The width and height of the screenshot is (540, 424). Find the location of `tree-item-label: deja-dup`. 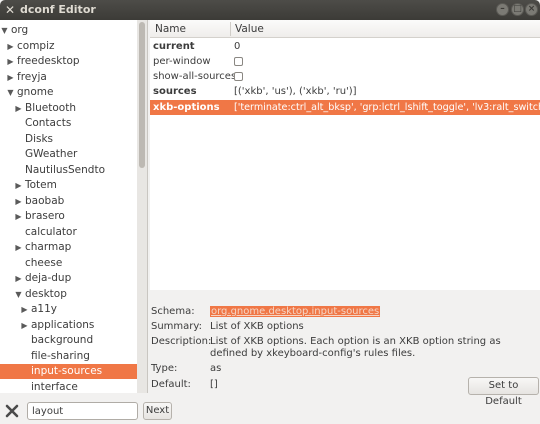

tree-item-label: deja-dup is located at coordinates (48, 278).